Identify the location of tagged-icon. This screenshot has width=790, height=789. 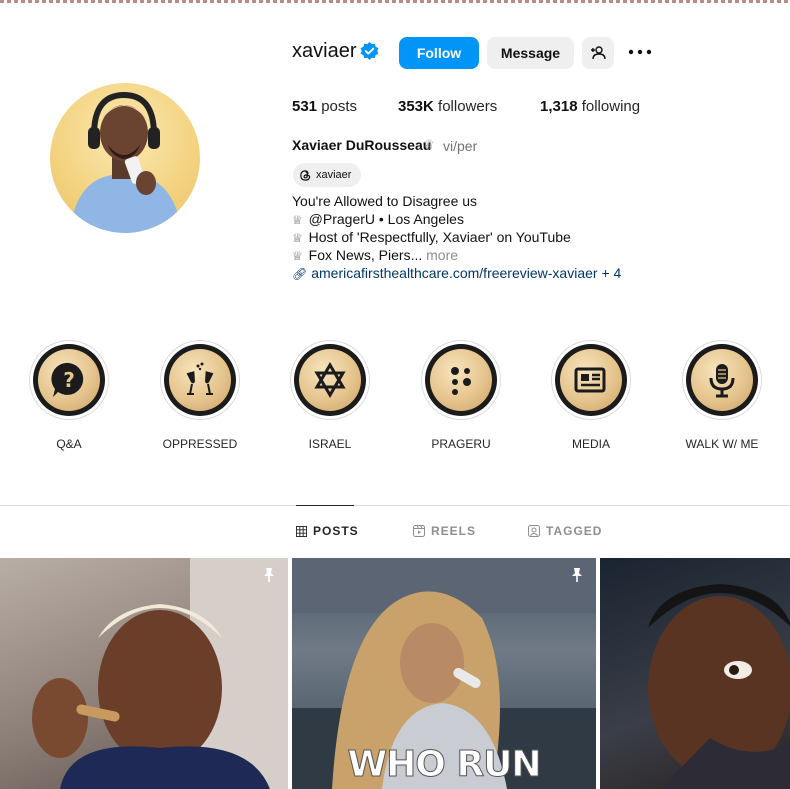
(534, 531).